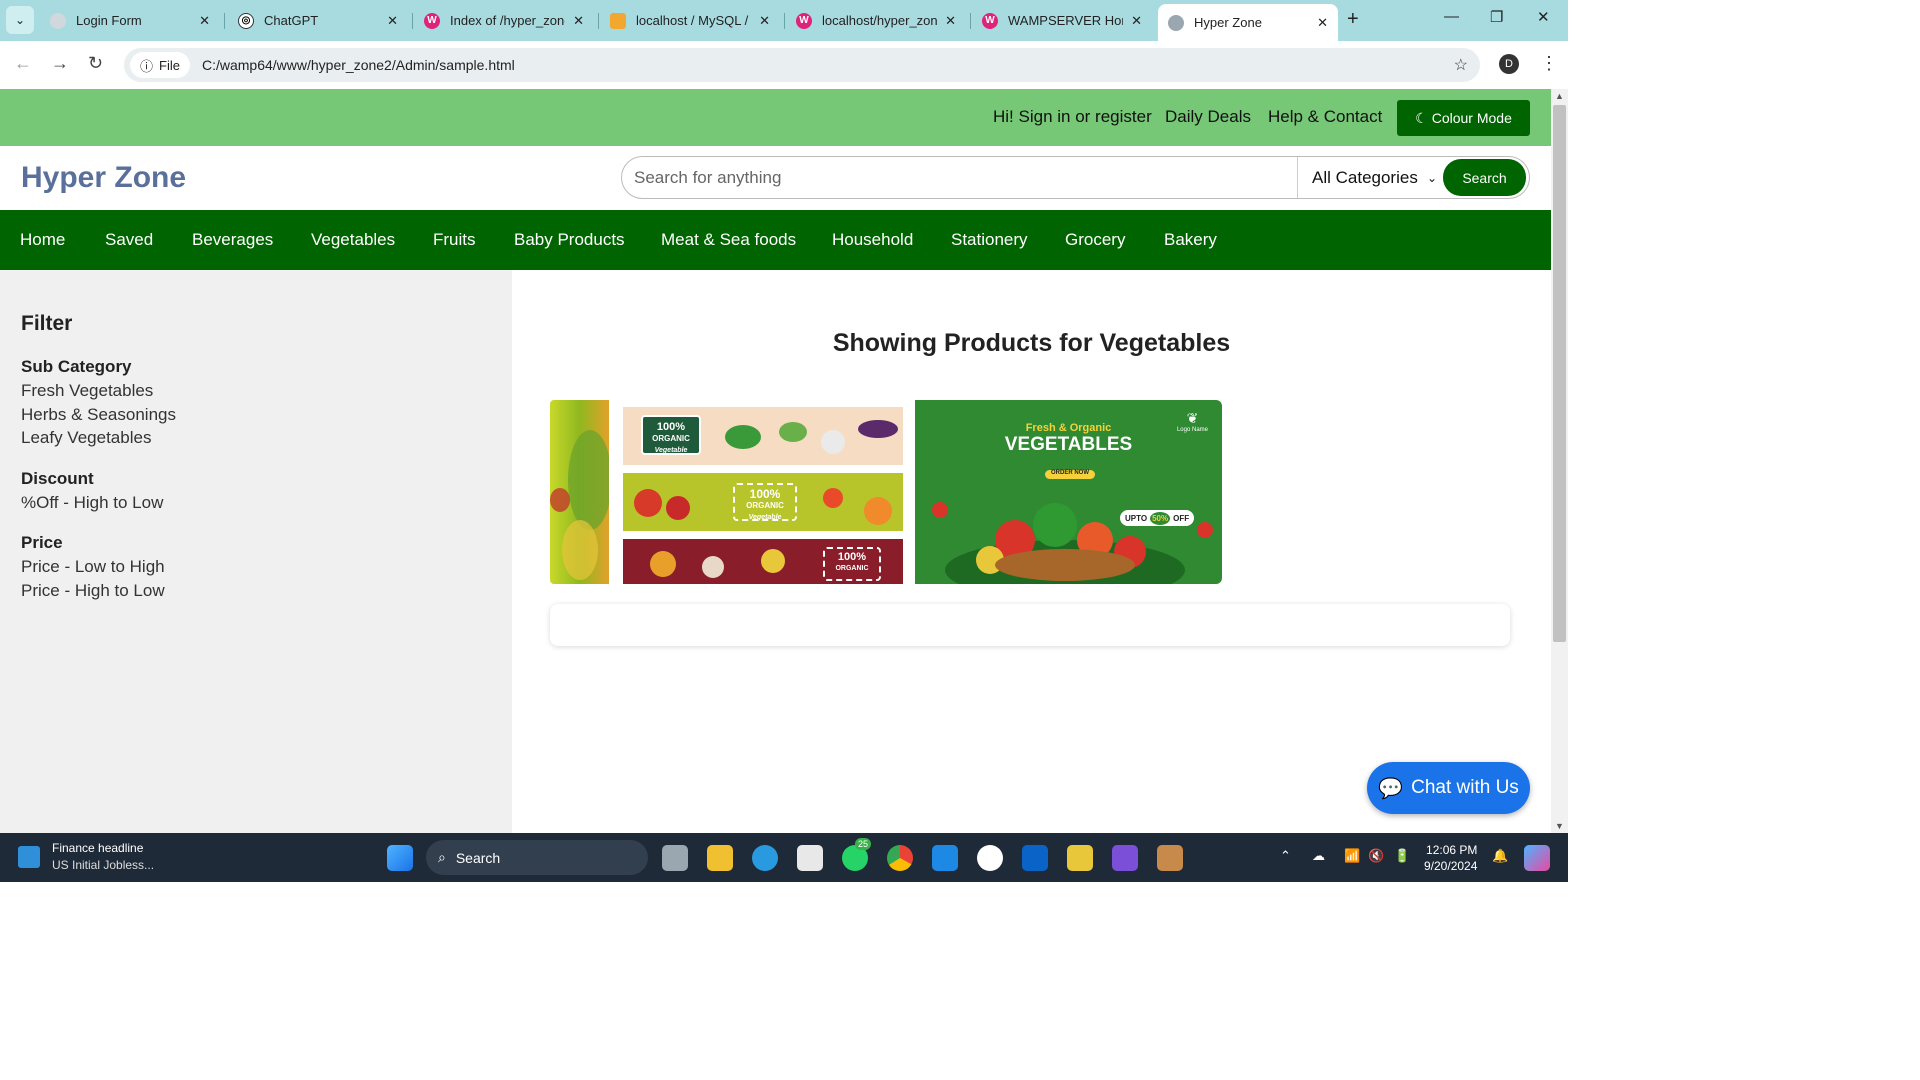 This screenshot has width=1920, height=1080. What do you see at coordinates (232, 240) in the screenshot?
I see `nav-item-beverages: Beverages` at bounding box center [232, 240].